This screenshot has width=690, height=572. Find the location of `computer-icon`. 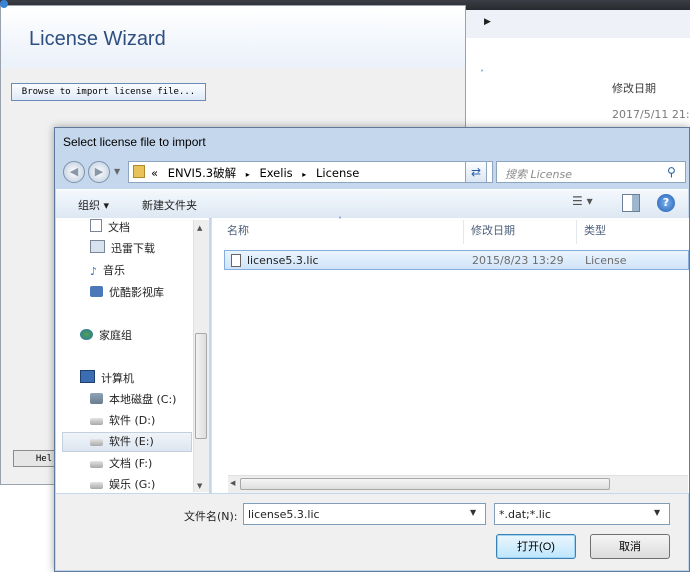

computer-icon is located at coordinates (87, 376).